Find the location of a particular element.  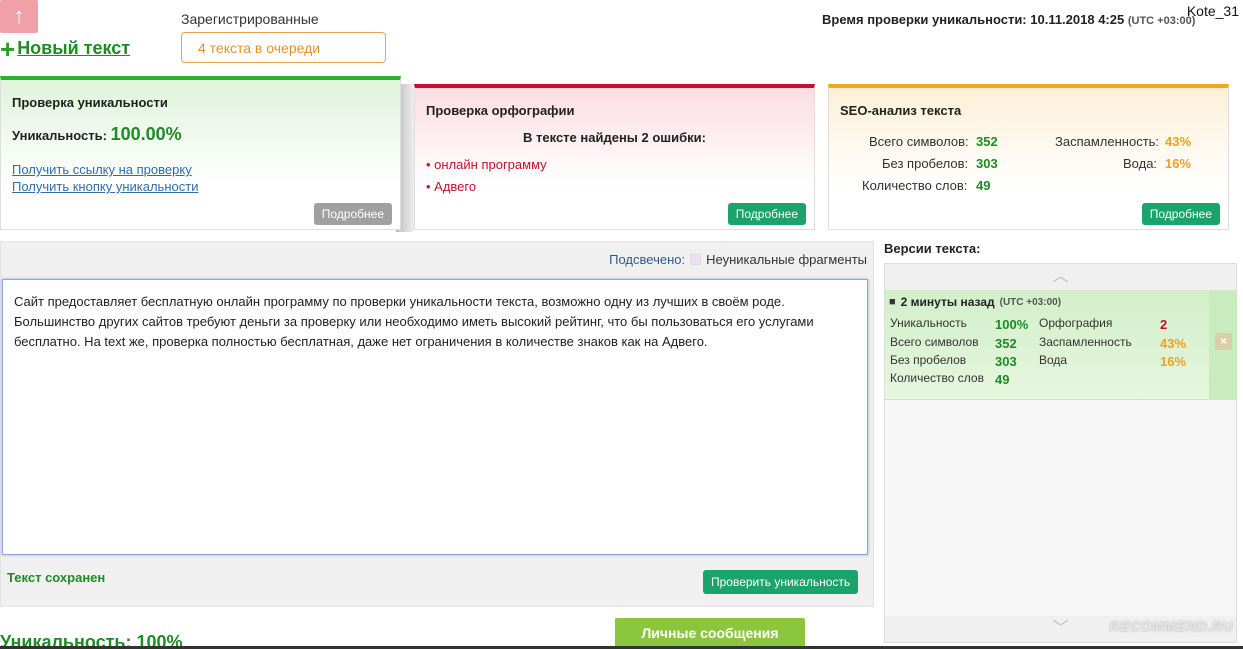

version-uniq-value: 100% is located at coordinates (1012, 324).